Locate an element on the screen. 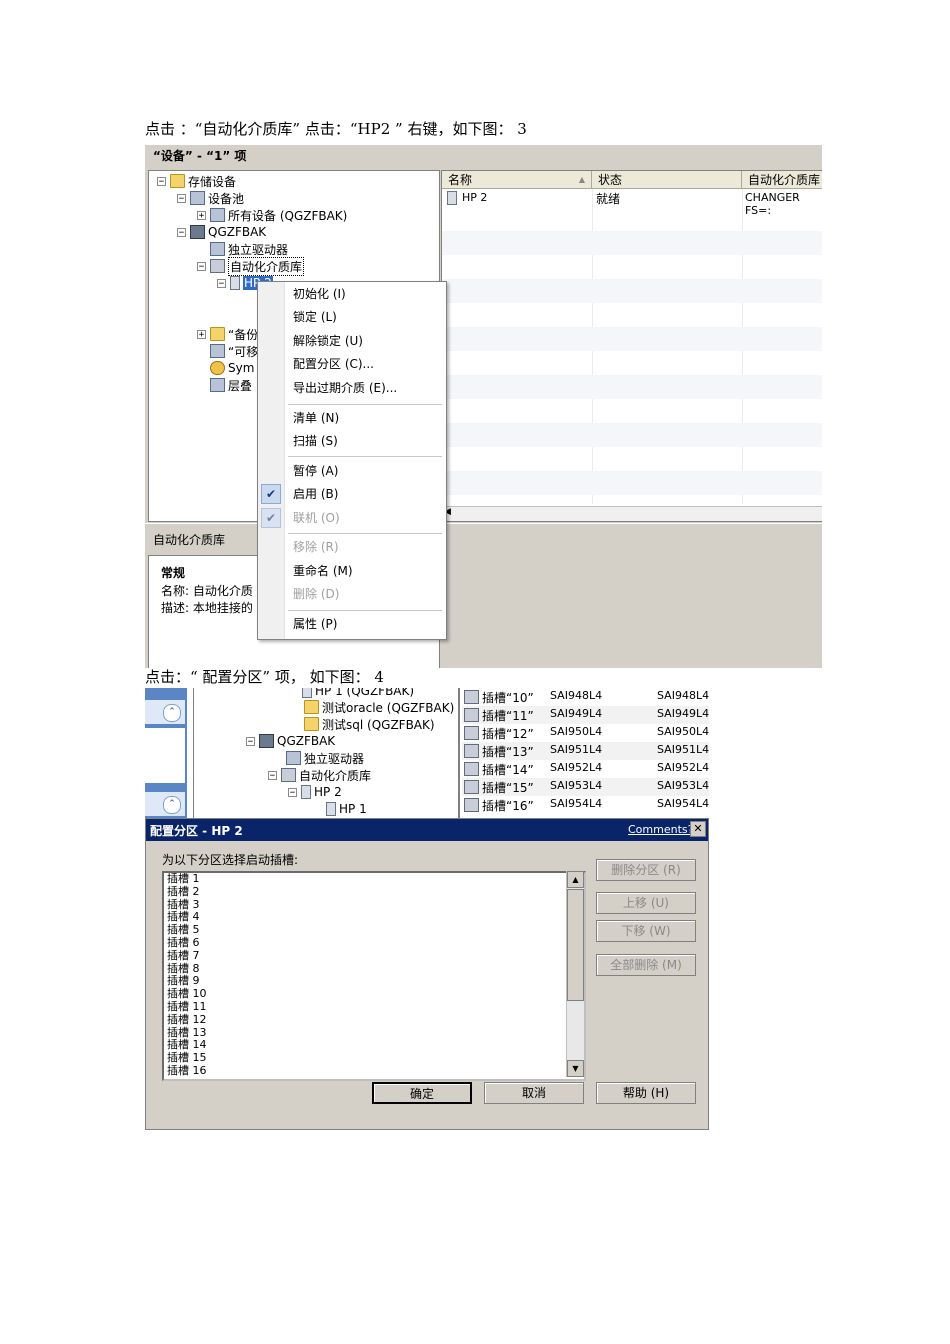 The width and height of the screenshot is (950, 1344). tree-node-all-devices: + 所有设备 (QGZFBAK) is located at coordinates (272, 215).